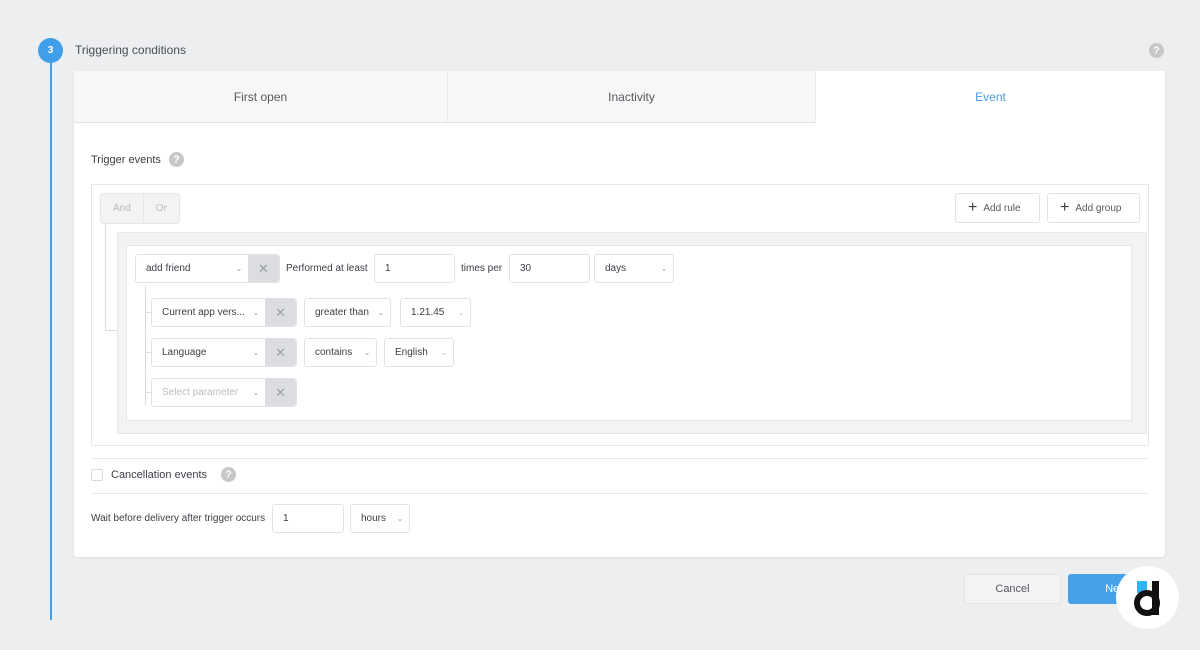 This screenshot has height=650, width=1200. I want to click on add-rule-label: Add rule, so click(1002, 208).